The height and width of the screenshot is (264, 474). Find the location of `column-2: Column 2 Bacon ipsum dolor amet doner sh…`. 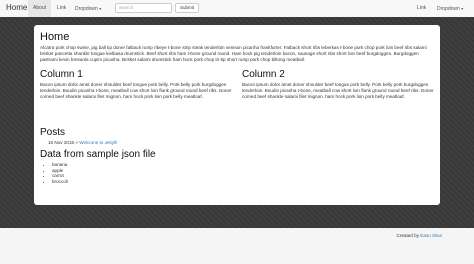

column-2: Column 2 Bacon ipsum dolor amet doner sh… is located at coordinates (340, 84).